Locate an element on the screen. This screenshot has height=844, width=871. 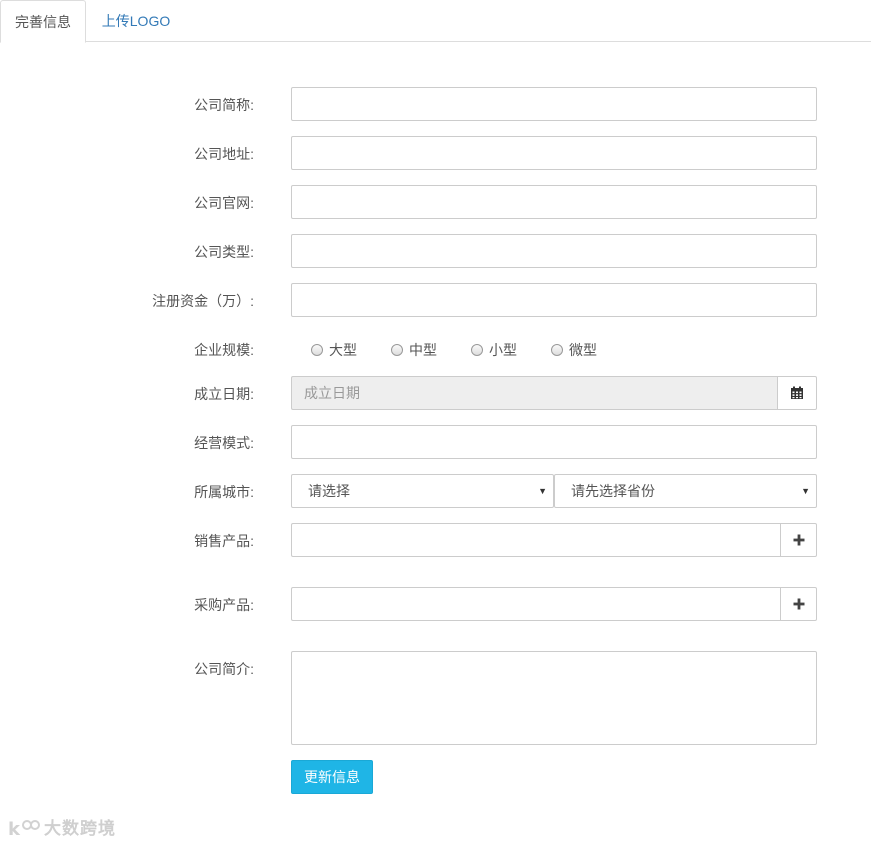
scale-option-small: 小型 is located at coordinates (494, 350).